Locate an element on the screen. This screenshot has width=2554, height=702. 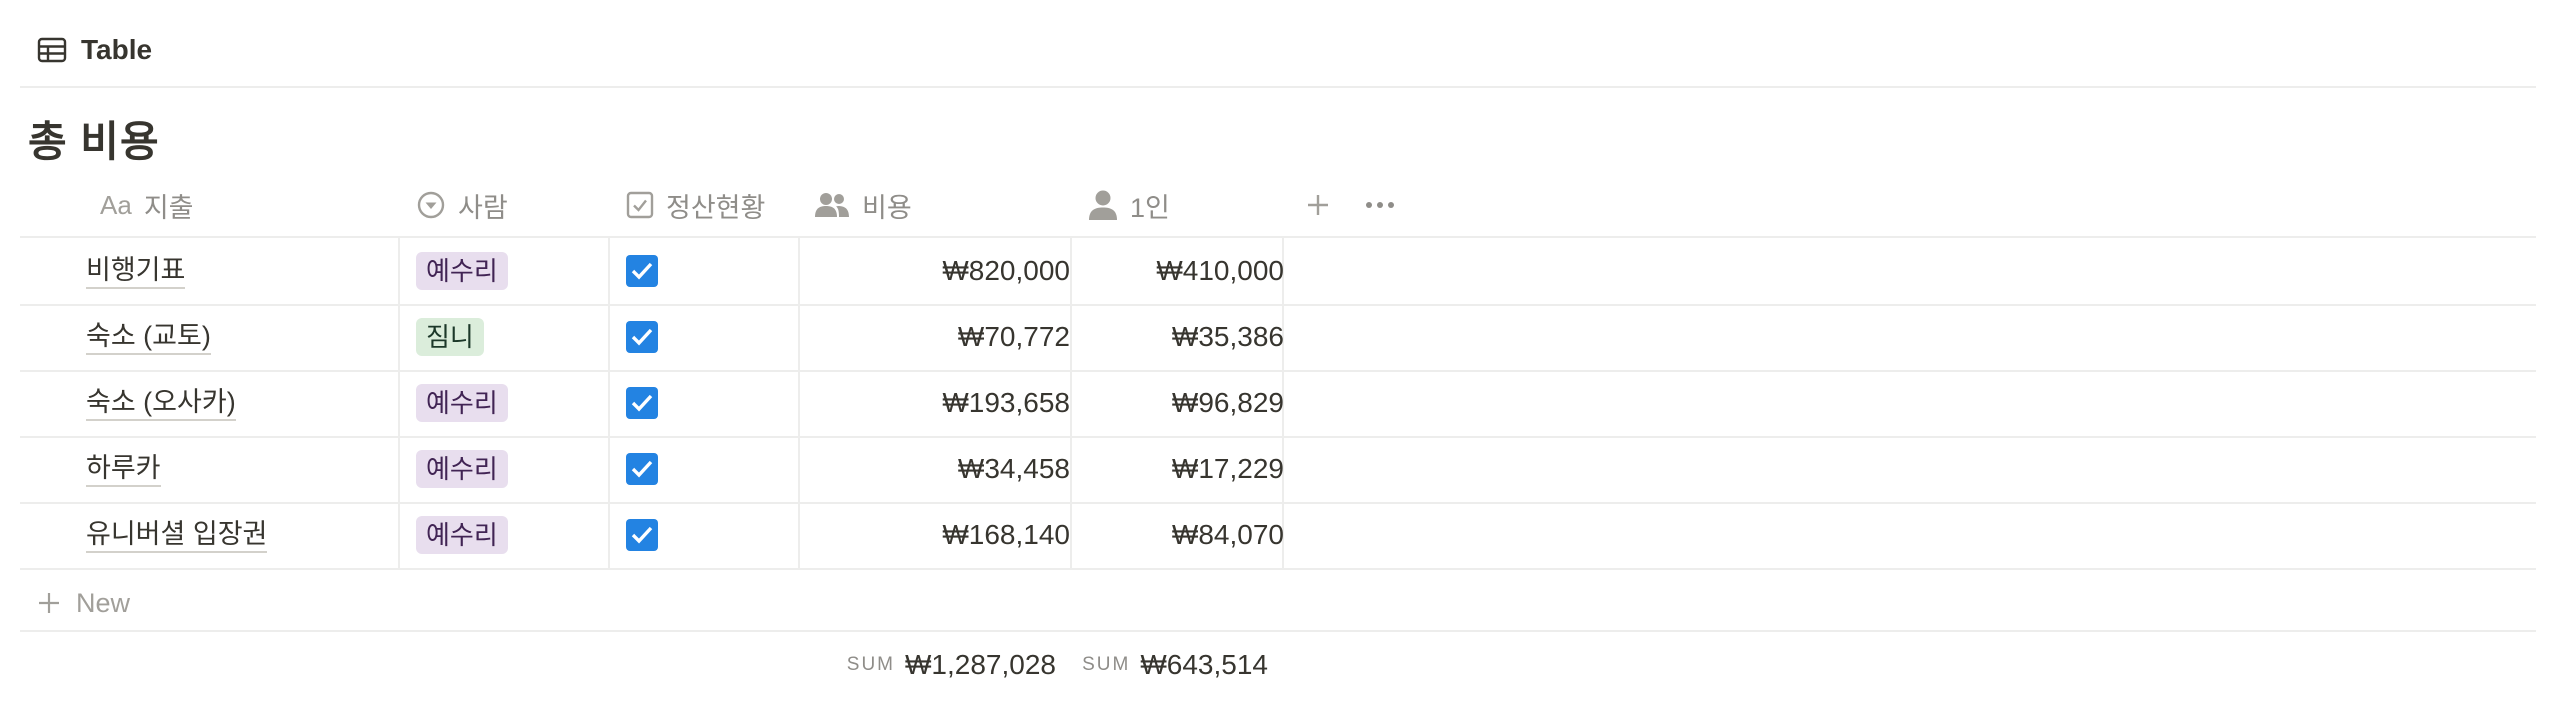
per-person-cell: ₩84,070 is located at coordinates (1178, 535).